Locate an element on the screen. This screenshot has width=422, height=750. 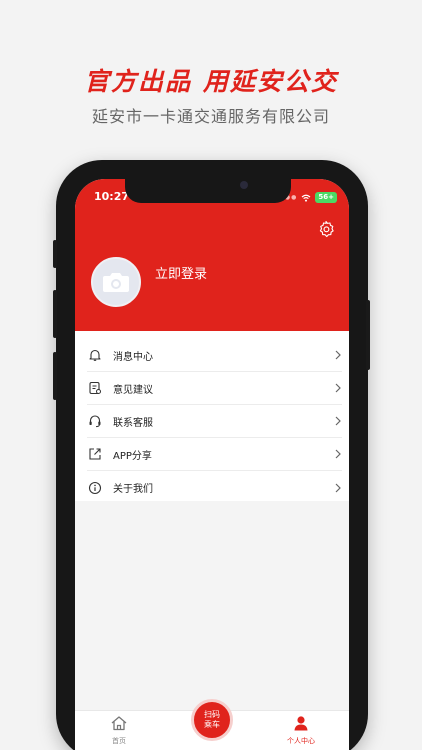
bell-icon is located at coordinates (95, 355).